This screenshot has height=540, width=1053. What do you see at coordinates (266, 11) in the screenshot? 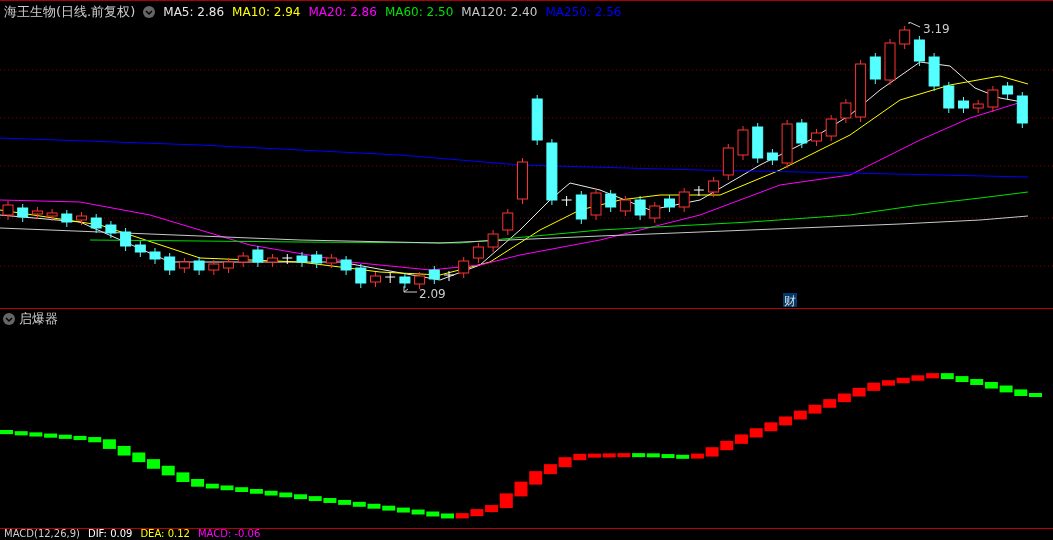
I see `indicator-value: MA10: 2.94` at bounding box center [266, 11].